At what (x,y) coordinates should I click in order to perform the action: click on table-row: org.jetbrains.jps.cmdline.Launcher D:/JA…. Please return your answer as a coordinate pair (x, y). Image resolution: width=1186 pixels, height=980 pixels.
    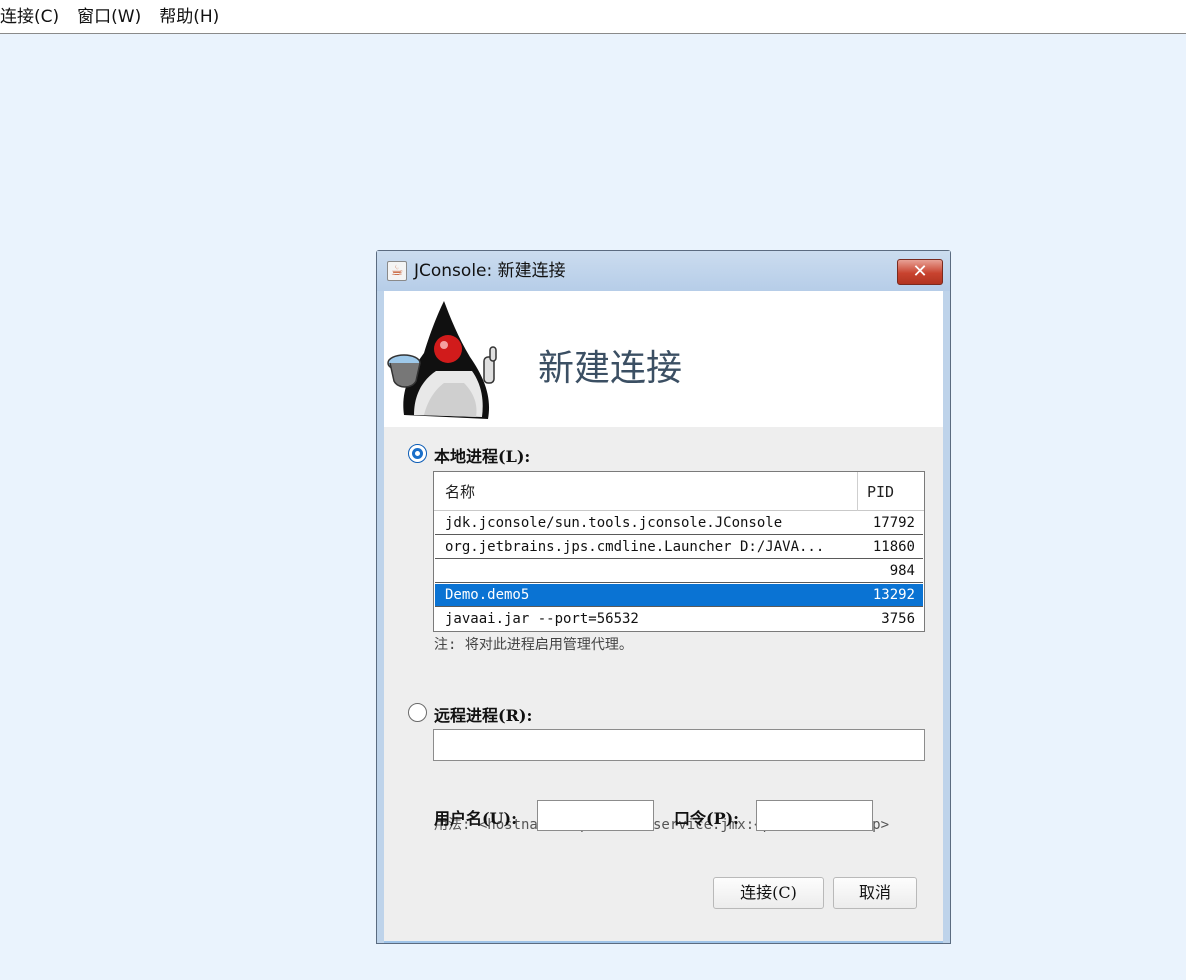
    Looking at the image, I should click on (679, 547).